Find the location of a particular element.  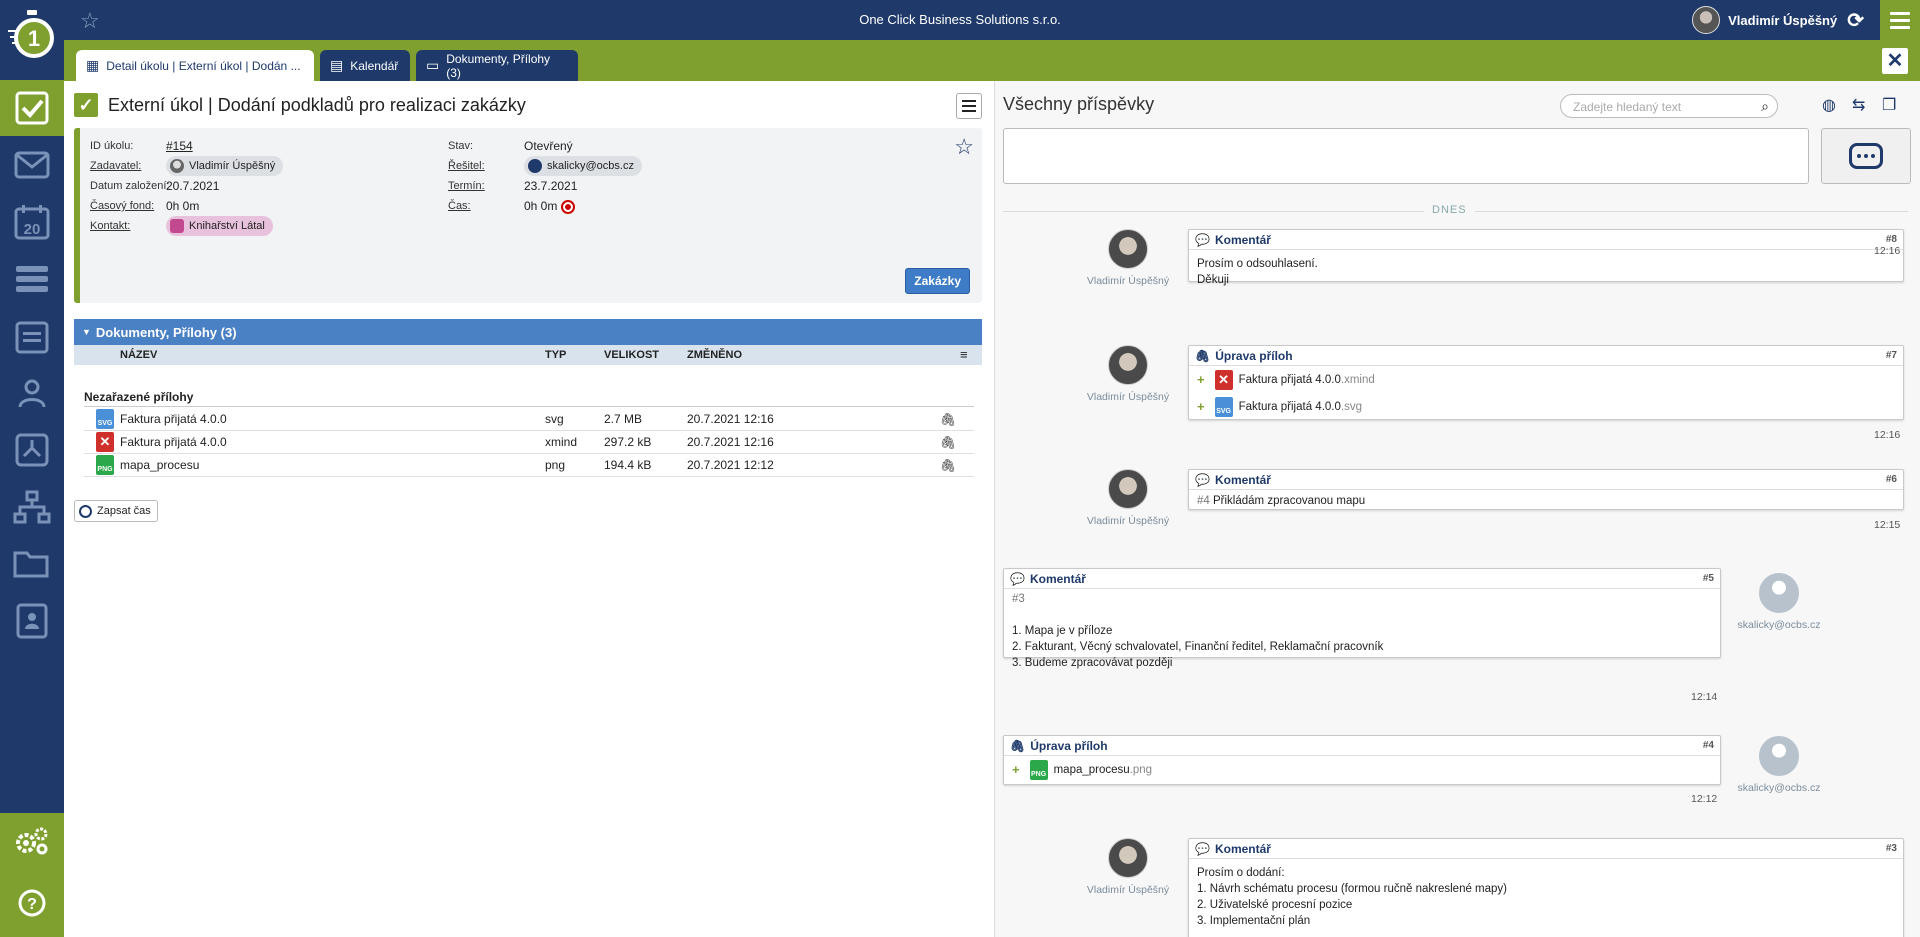

sidebar-item-org-chart is located at coordinates (32, 507).